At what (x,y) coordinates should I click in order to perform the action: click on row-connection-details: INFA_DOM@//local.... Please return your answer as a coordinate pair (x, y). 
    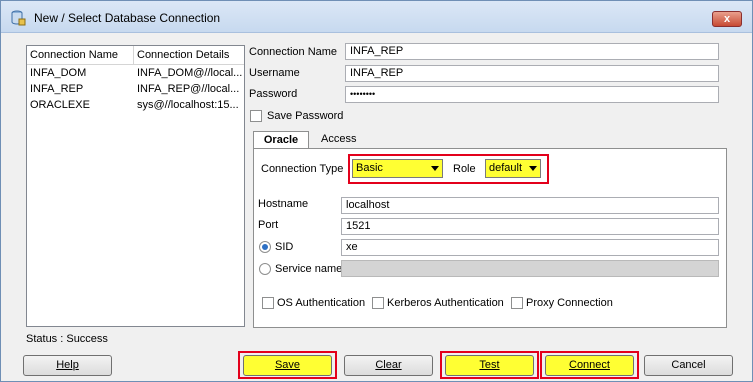
    Looking at the image, I should click on (190, 73).